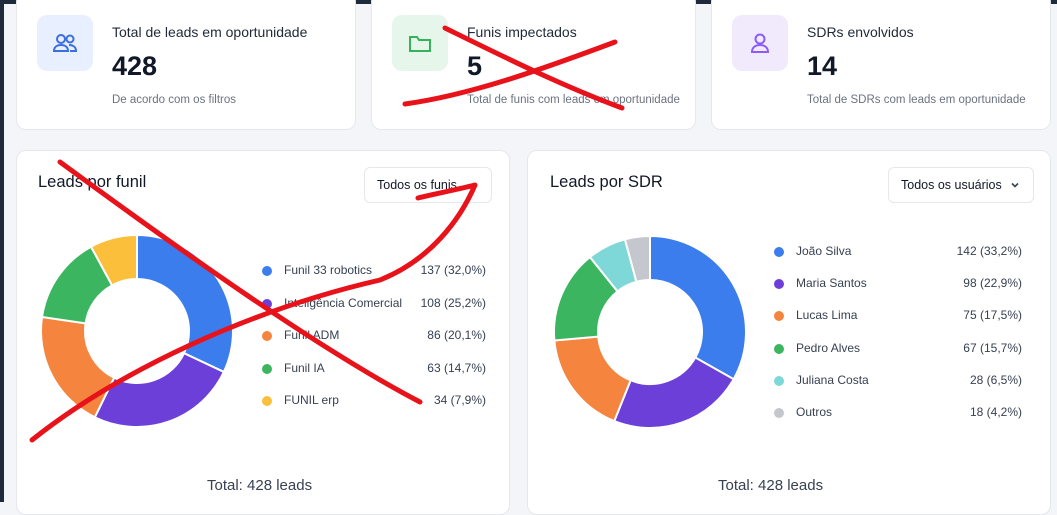 The height and width of the screenshot is (515, 1057). I want to click on chevron-down-icon, so click(1015, 185).